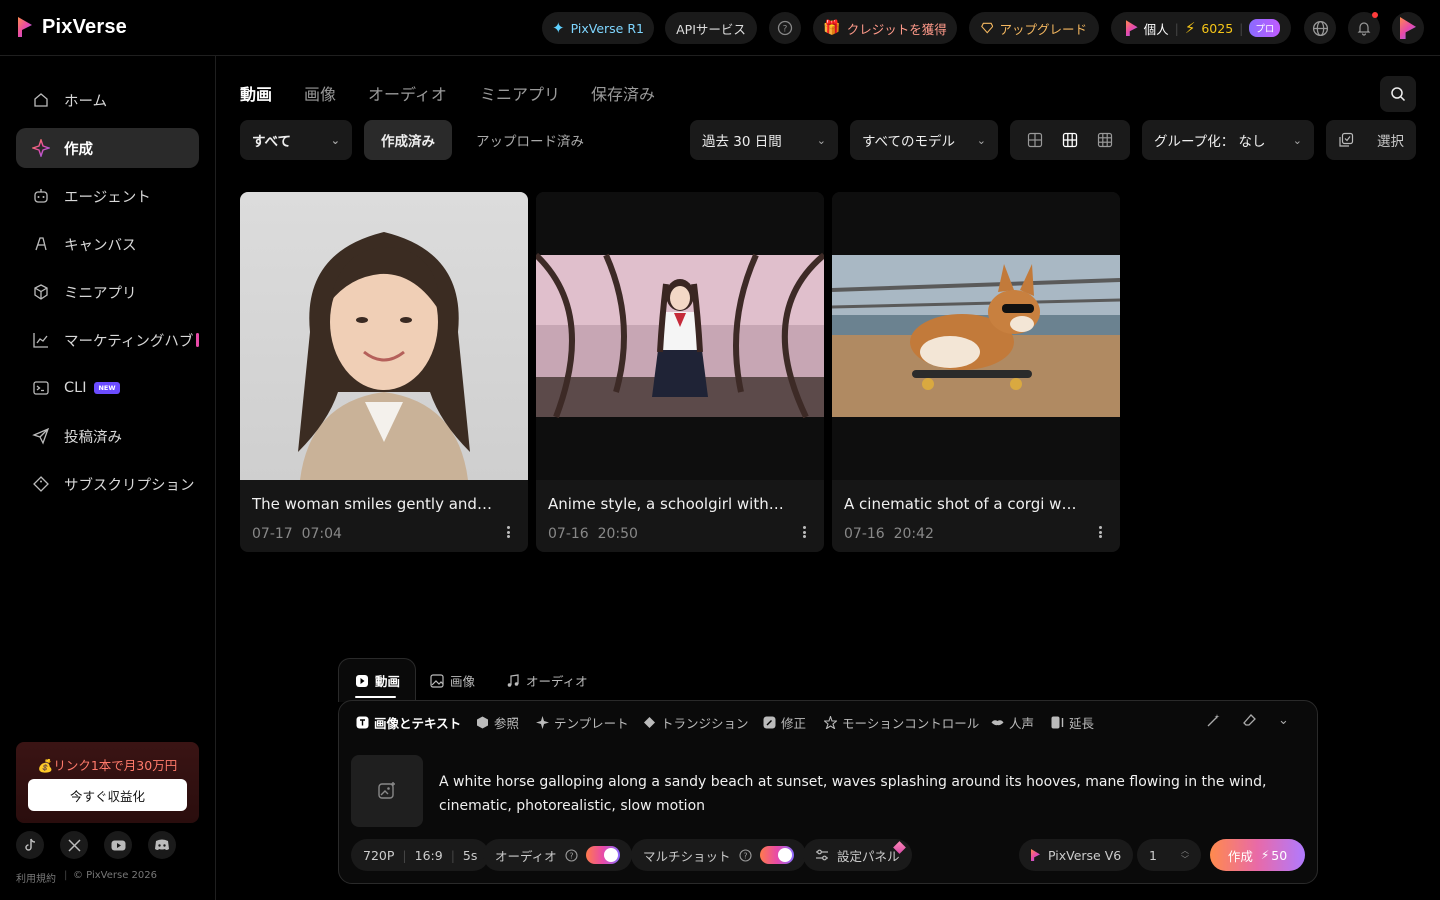 This screenshot has width=1440, height=900. I want to click on card-date-value: 07-16, so click(864, 534).